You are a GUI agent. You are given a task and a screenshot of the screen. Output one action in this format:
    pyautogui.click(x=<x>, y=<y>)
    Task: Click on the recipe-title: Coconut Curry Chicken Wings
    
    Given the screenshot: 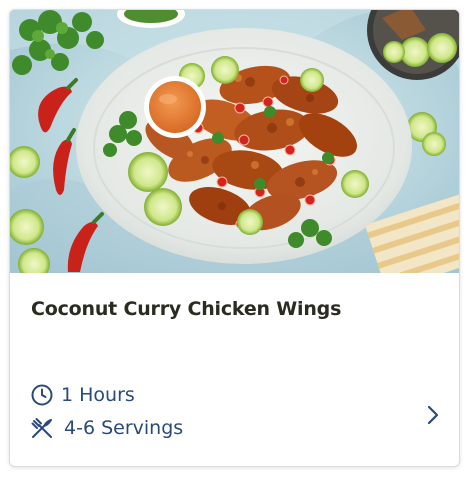 What is the action you would take?
    pyautogui.click(x=236, y=309)
    